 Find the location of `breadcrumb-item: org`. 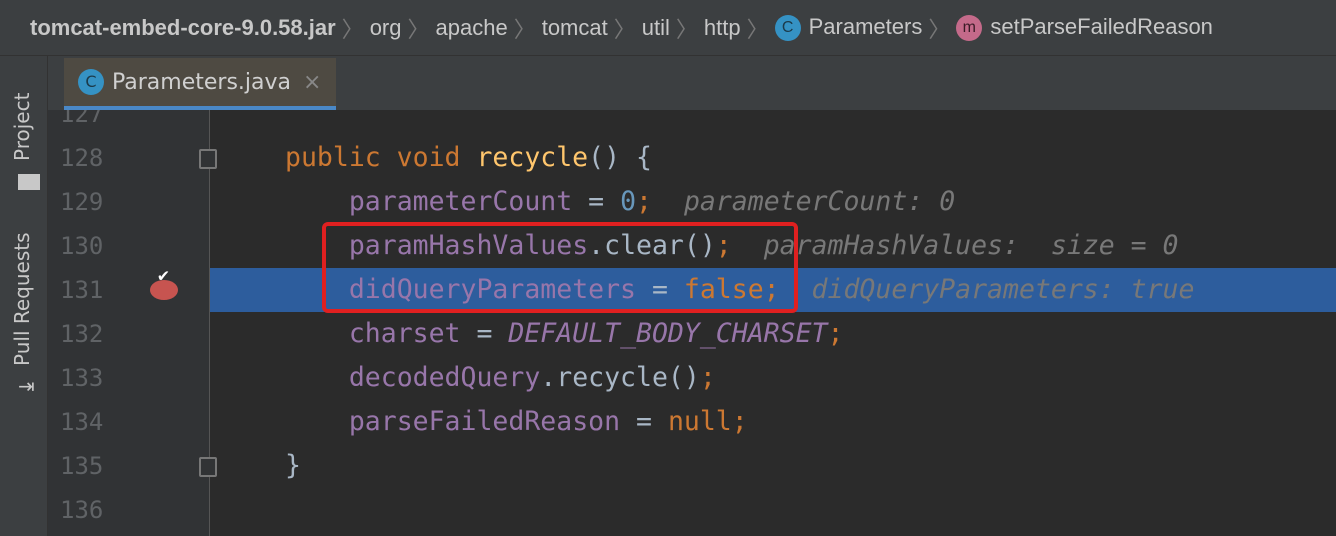

breadcrumb-item: org is located at coordinates (386, 28).